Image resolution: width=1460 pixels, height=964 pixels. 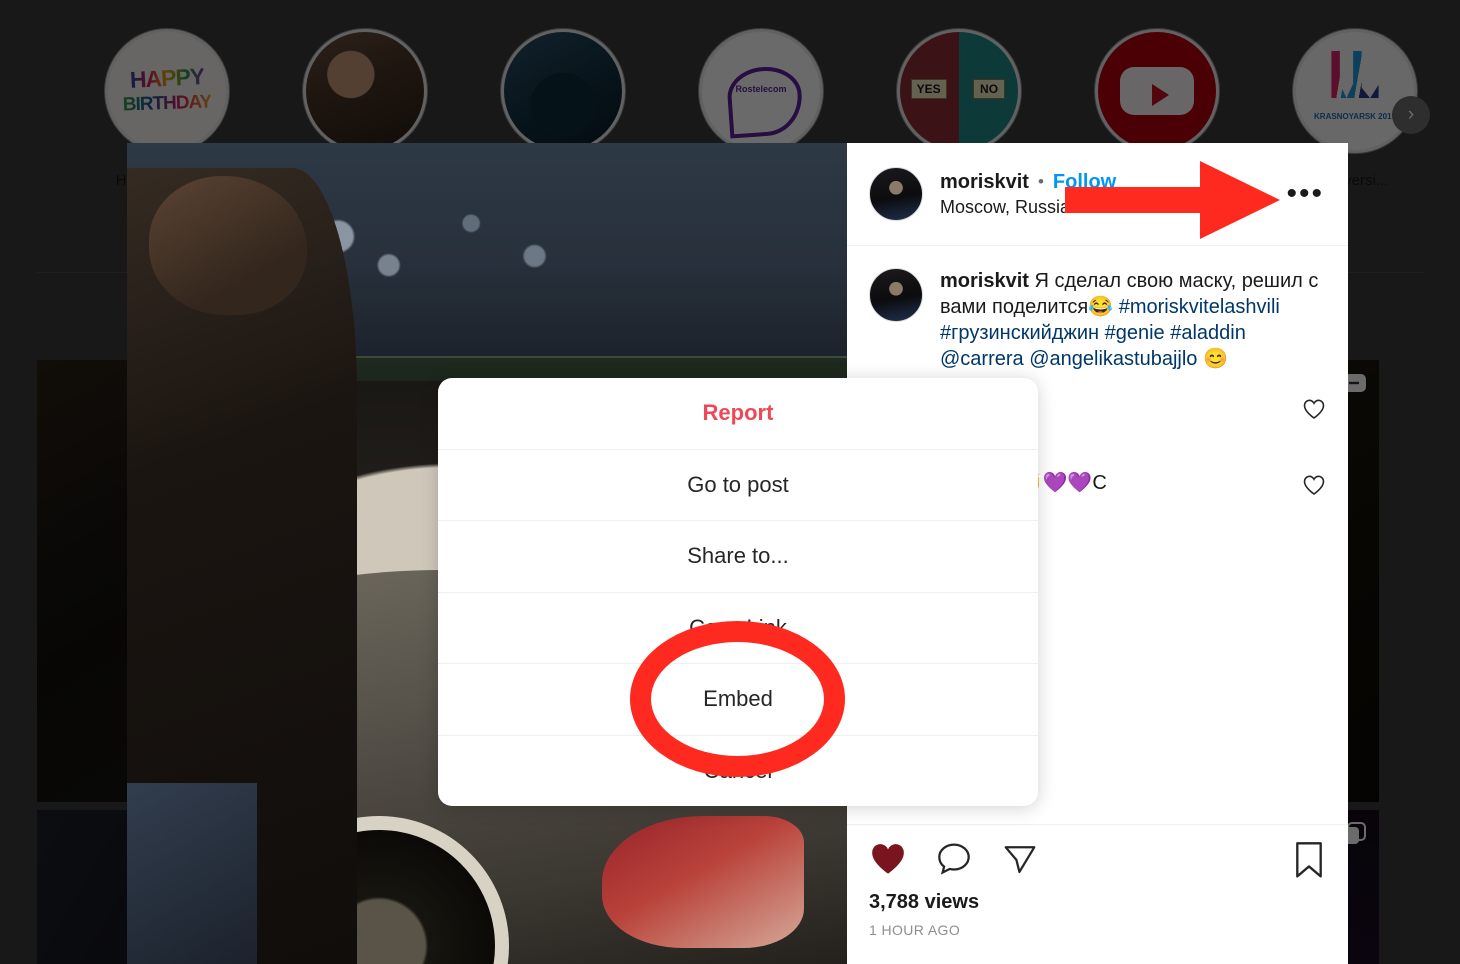 I want to click on post-author-line: moriskvit • Follow, so click(x=1028, y=182).